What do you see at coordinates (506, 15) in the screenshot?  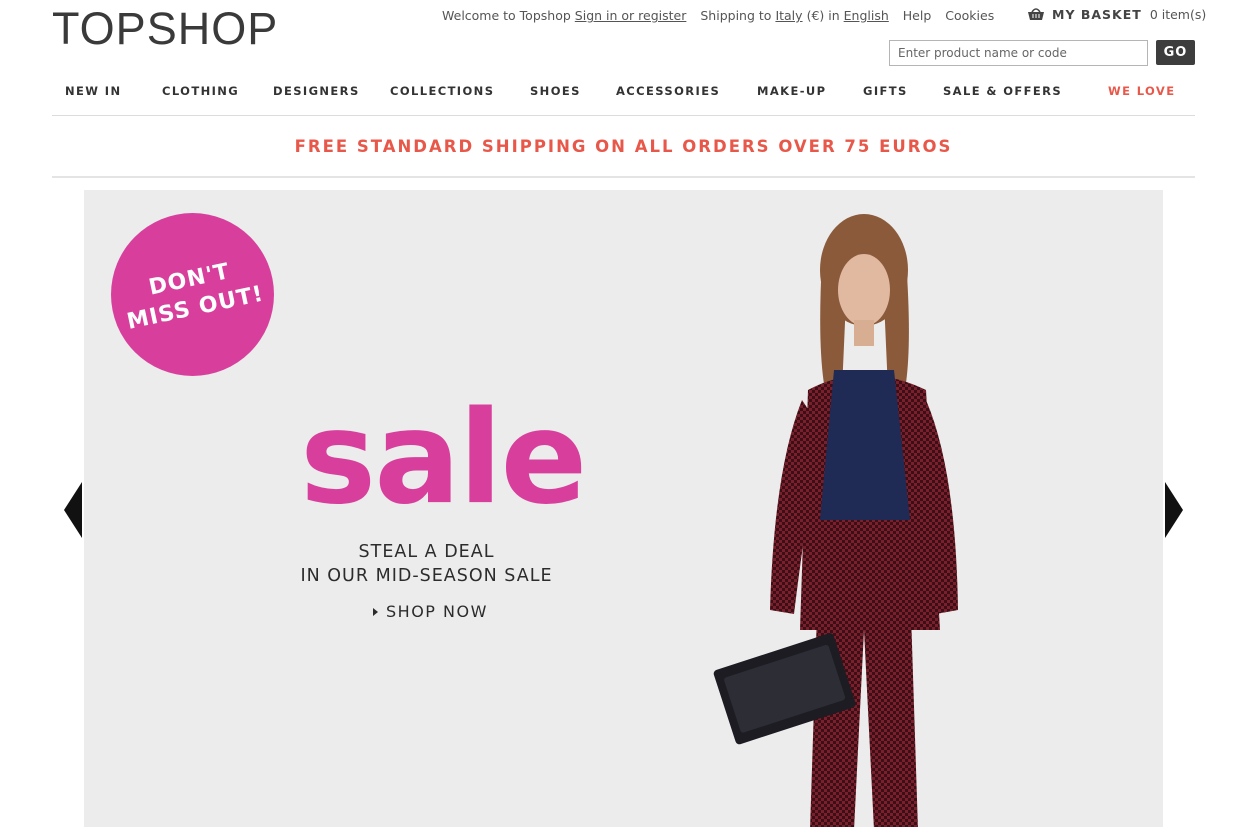 I see `welcome-text: Welcome to Topshop` at bounding box center [506, 15].